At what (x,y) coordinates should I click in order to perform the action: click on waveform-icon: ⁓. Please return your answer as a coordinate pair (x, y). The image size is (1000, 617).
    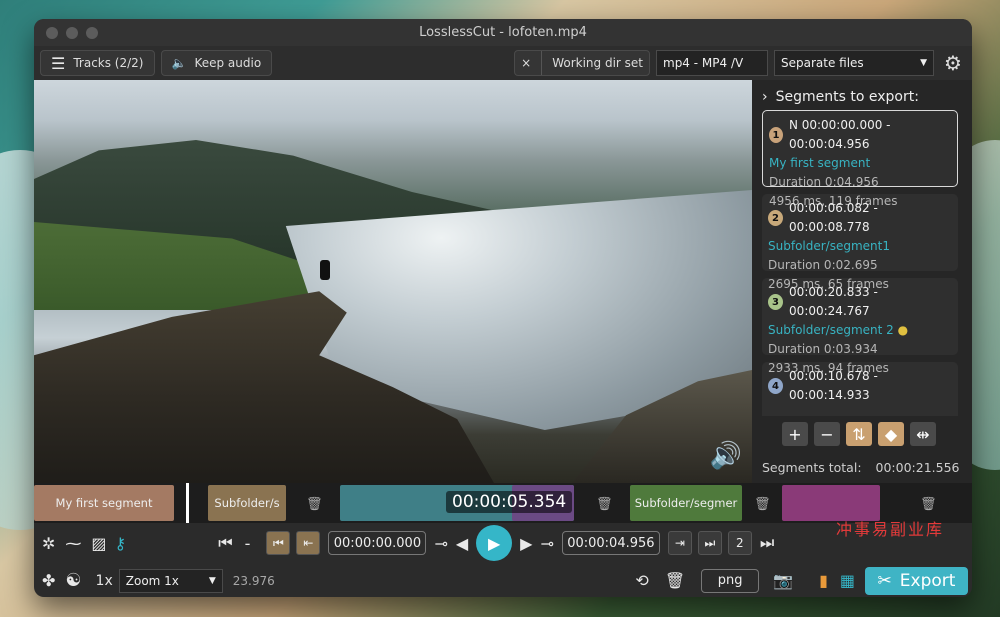
    Looking at the image, I should click on (73, 543).